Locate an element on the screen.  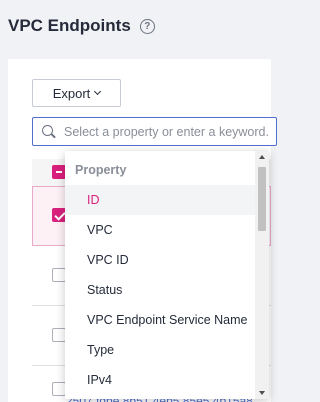
search-icon is located at coordinates (49, 131).